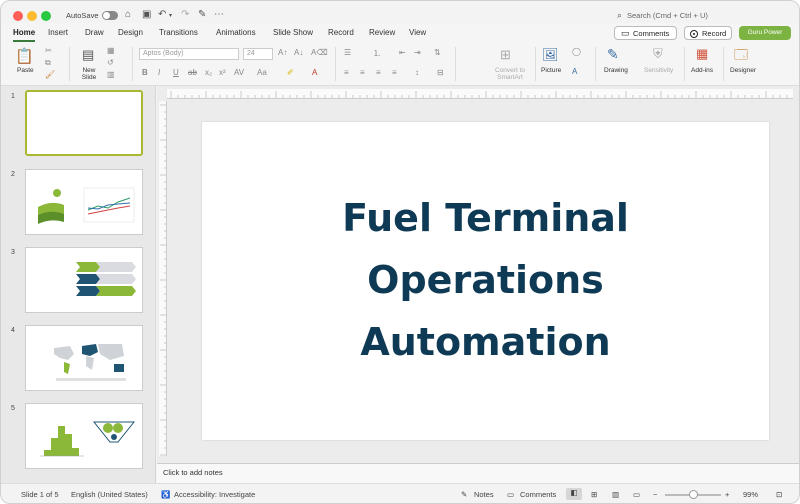  Describe the element at coordinates (163, 278) in the screenshot. I see `vertical-ruler` at that location.